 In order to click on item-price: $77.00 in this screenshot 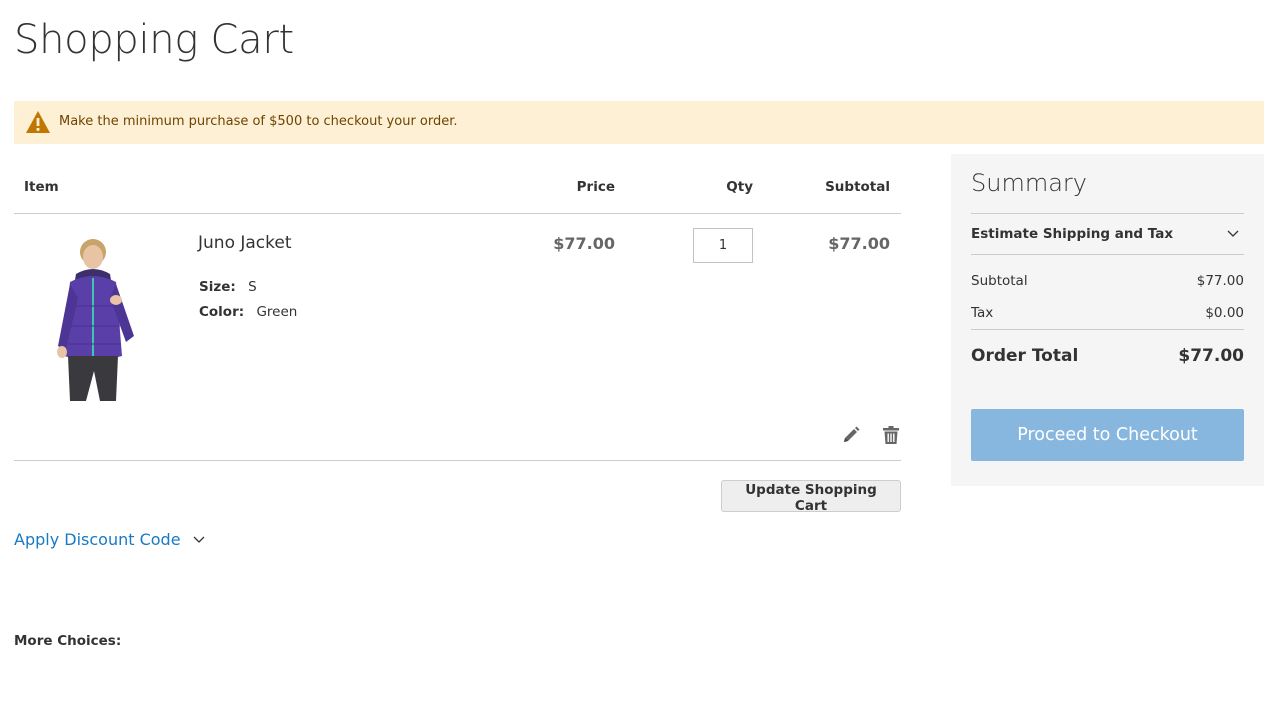, I will do `click(584, 243)`.